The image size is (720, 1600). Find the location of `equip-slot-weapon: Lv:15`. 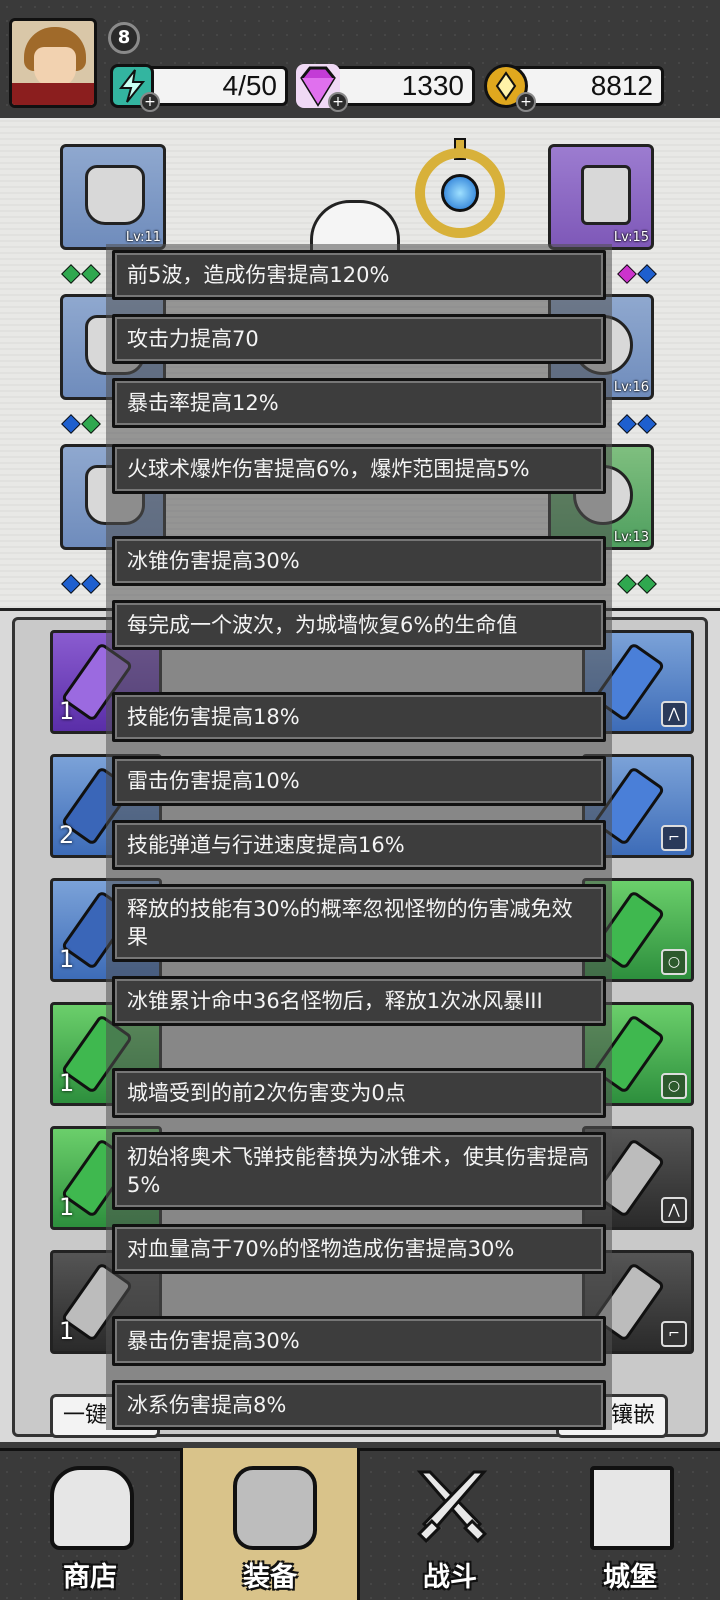

equip-slot-weapon: Lv:15 is located at coordinates (601, 197).